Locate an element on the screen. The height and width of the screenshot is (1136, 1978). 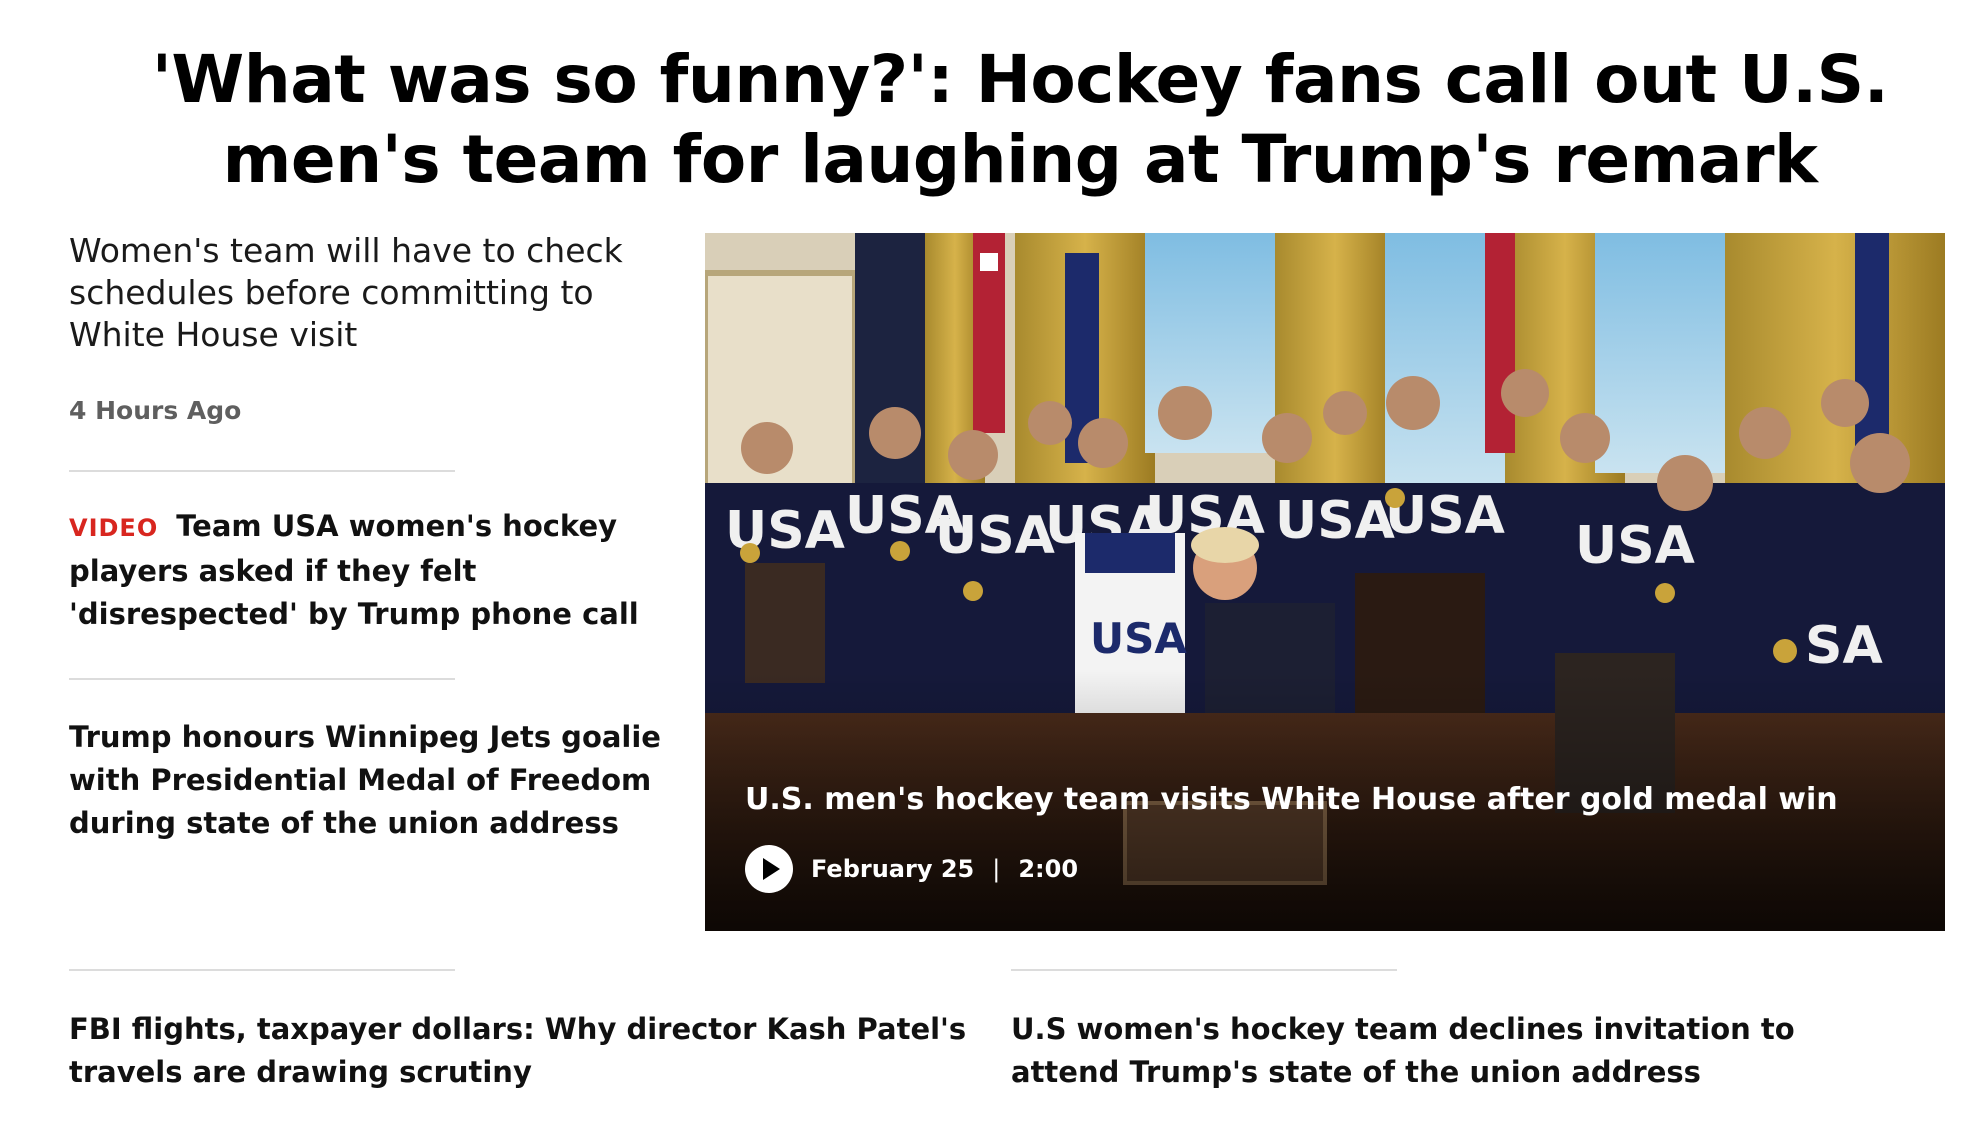
svg-text: SA is located at coordinates (1844, 646).